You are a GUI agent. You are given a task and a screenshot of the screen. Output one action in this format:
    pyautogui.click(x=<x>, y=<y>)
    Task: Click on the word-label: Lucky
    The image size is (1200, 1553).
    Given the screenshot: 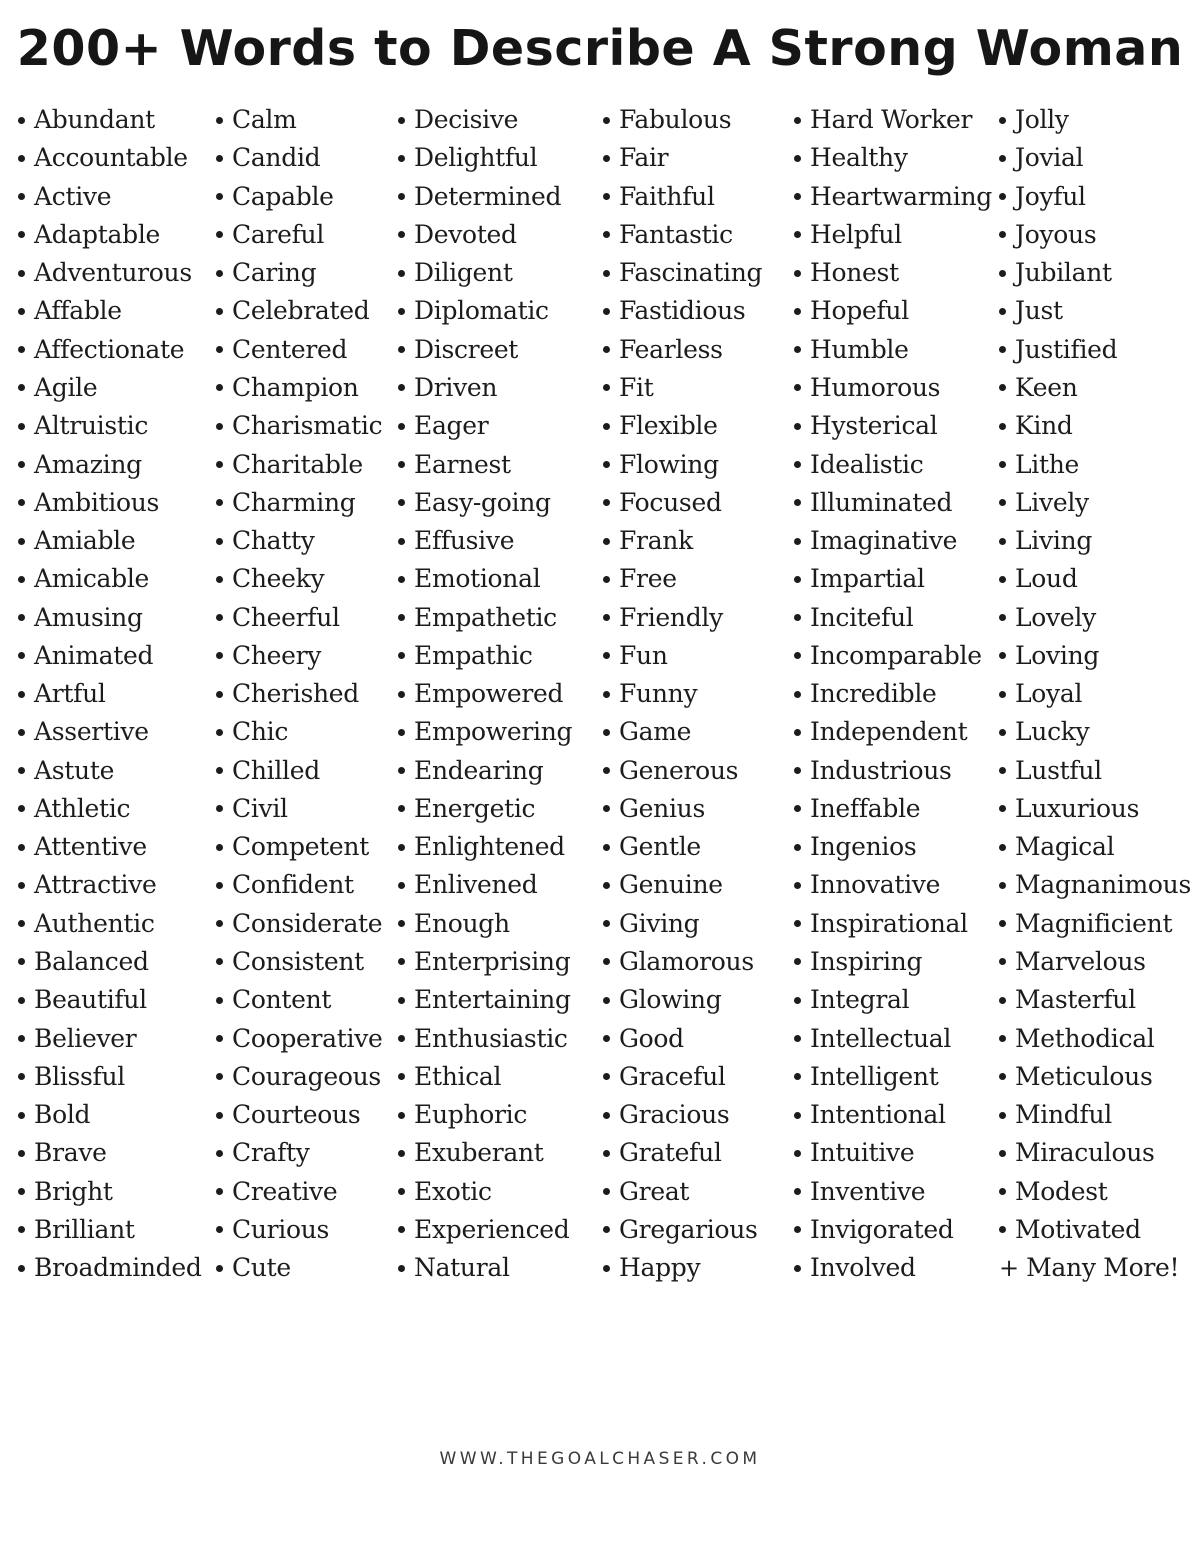 What is the action you would take?
    pyautogui.click(x=1052, y=732)
    